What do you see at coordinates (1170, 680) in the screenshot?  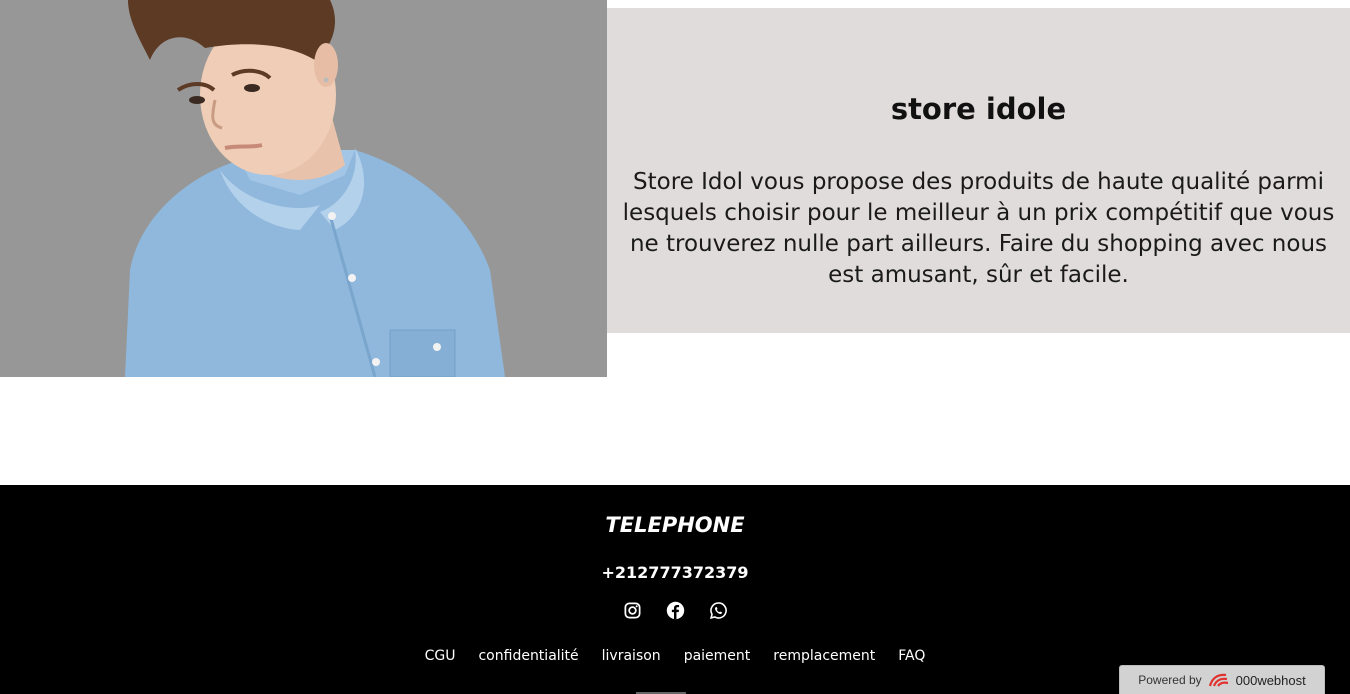 I see `powered-by-label: Powered by` at bounding box center [1170, 680].